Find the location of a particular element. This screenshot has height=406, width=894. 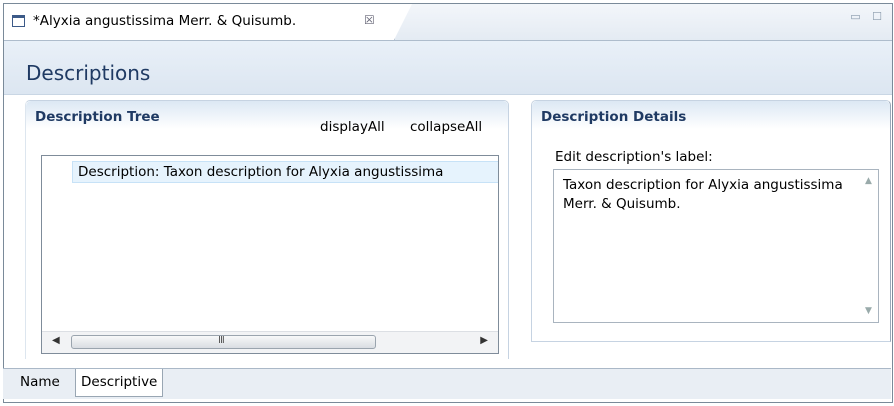

editor-tab-title: *Alyxia angustissima Merr. & Quisumb. is located at coordinates (165, 21).